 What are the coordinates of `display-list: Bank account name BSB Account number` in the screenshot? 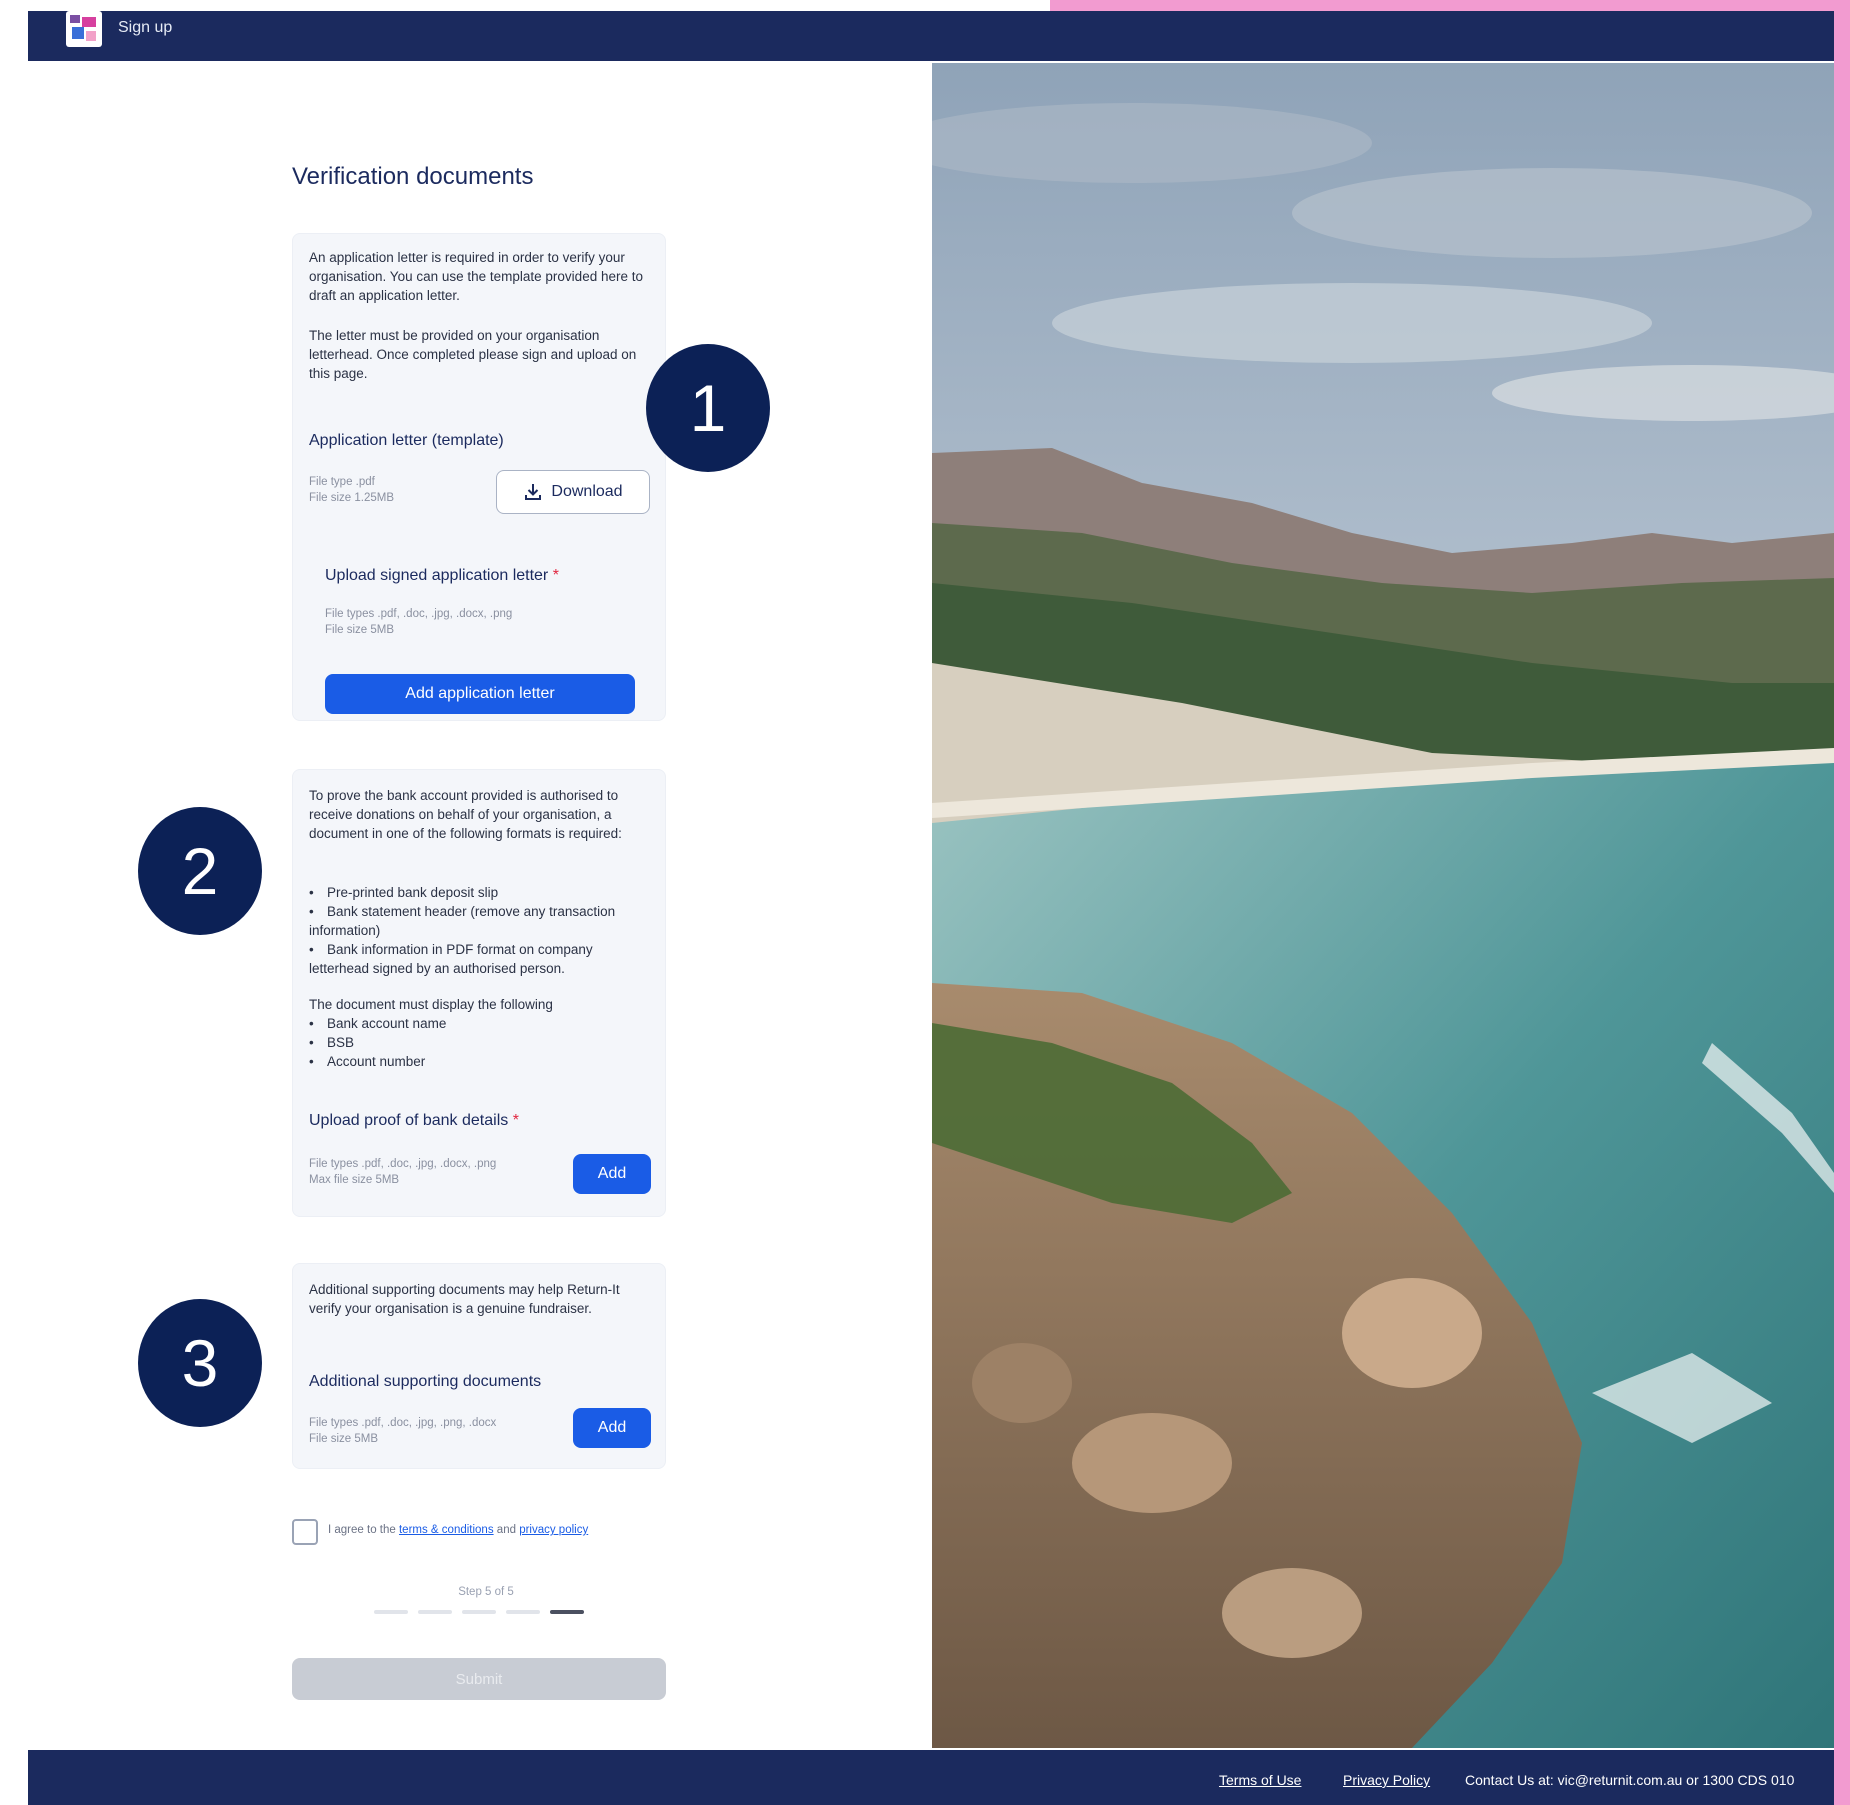 It's located at (482, 1042).